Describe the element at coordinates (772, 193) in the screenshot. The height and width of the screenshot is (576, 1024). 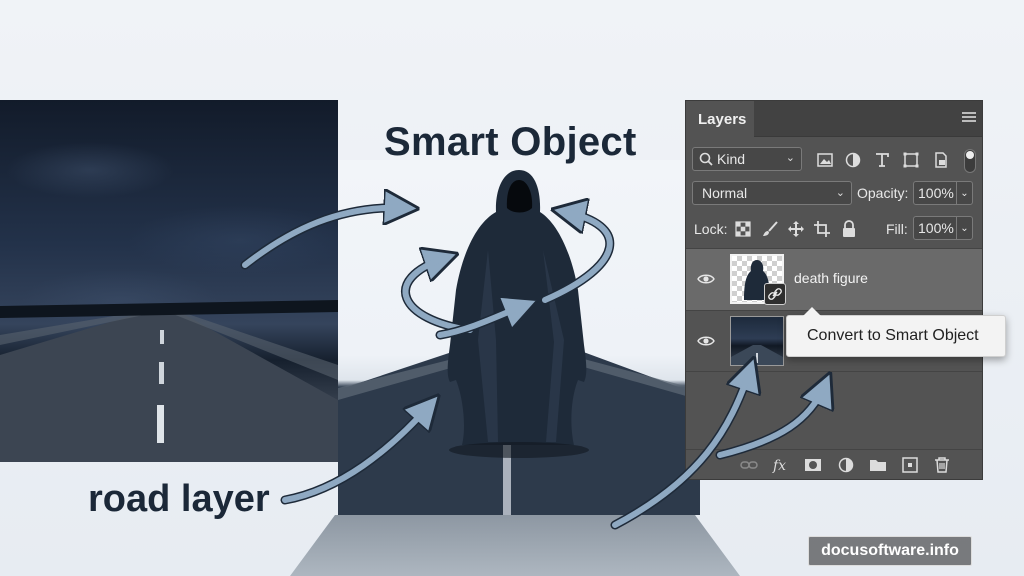
I see `blend-mode-select: Normal ⌄` at that location.